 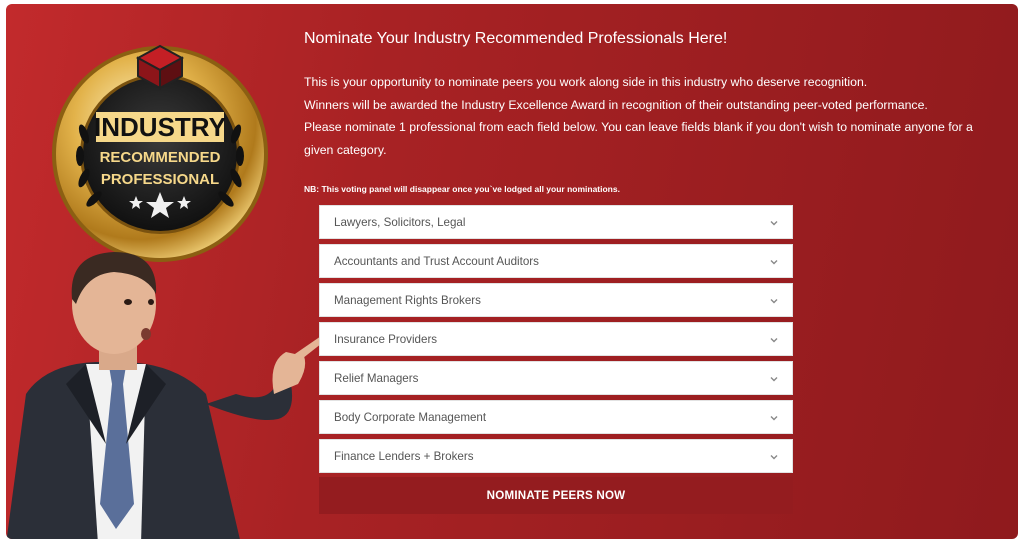 I want to click on select-label: Body Corporate Management, so click(x=410, y=417).